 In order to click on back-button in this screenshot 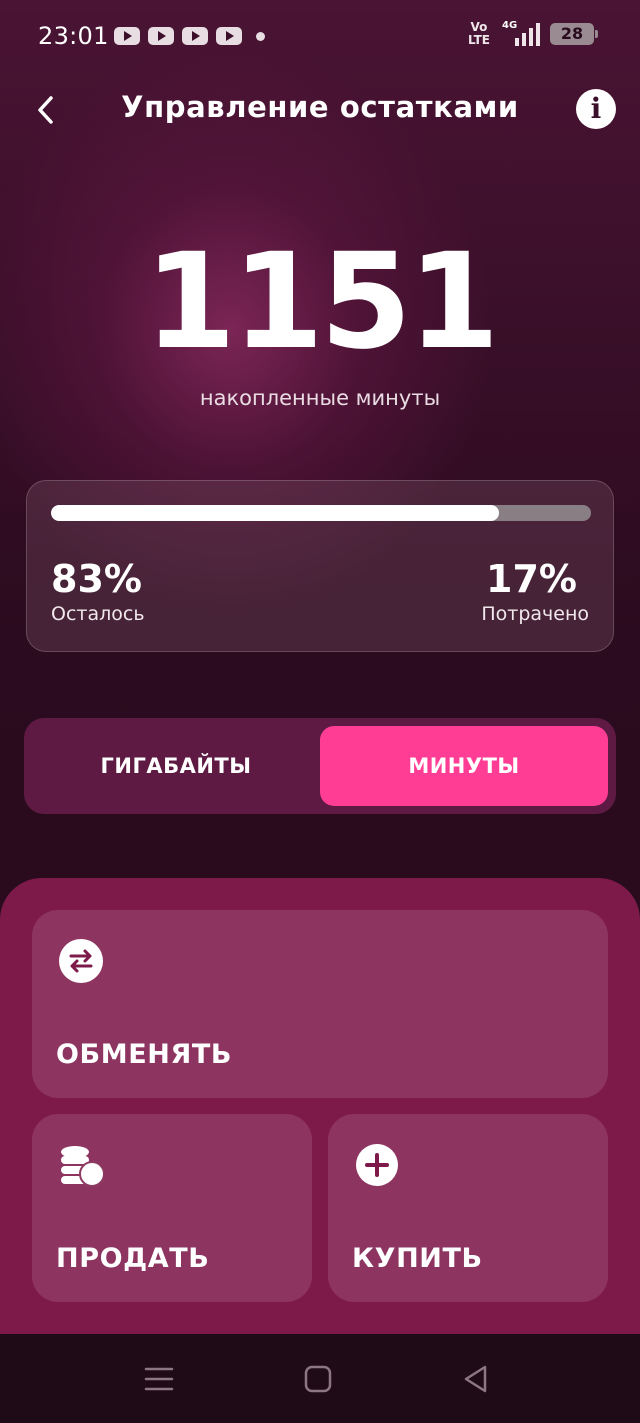, I will do `click(46, 110)`.